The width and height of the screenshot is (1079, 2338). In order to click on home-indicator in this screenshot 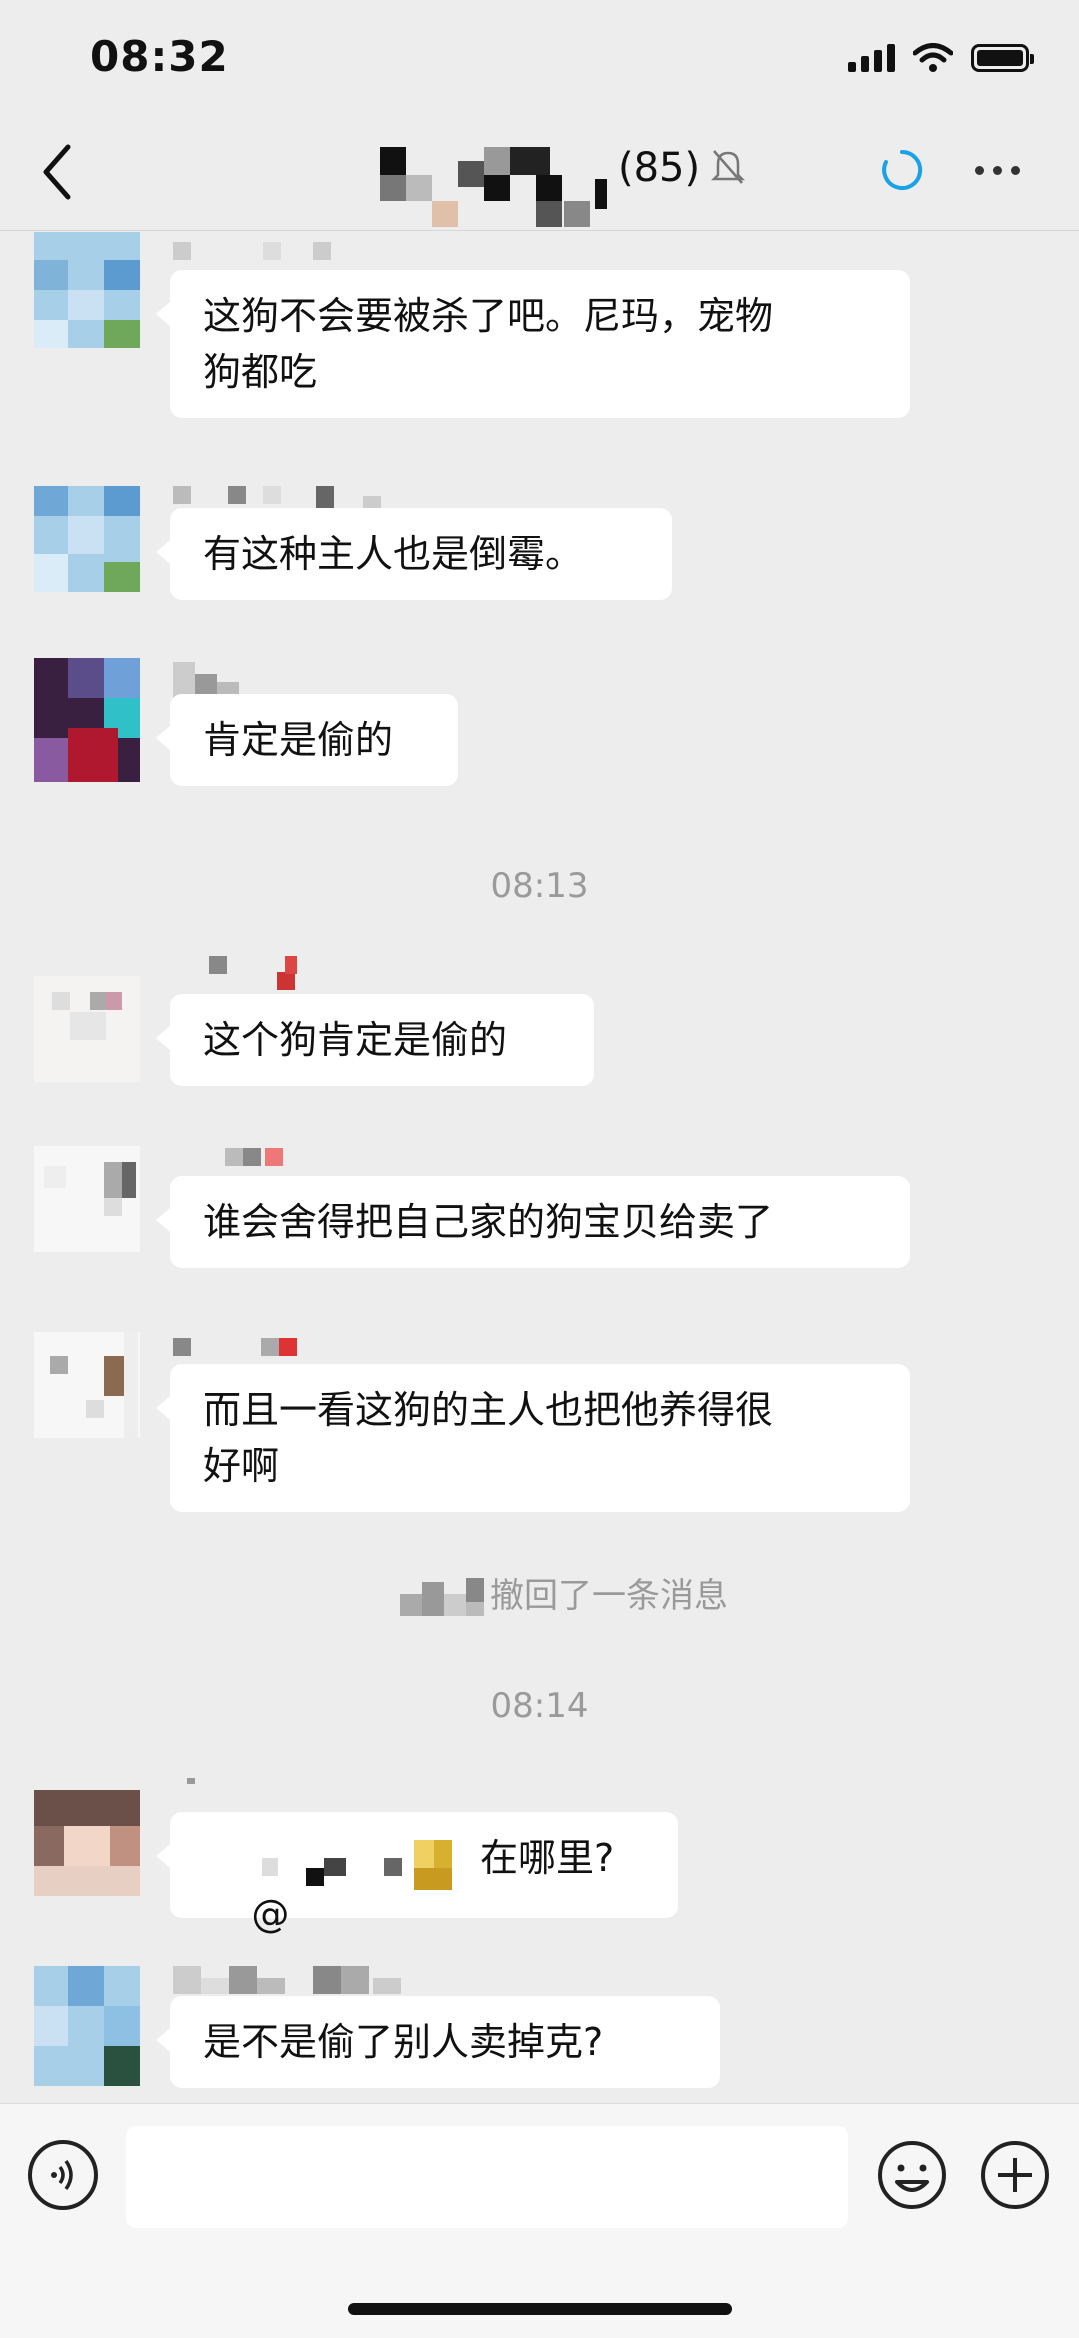, I will do `click(540, 2309)`.